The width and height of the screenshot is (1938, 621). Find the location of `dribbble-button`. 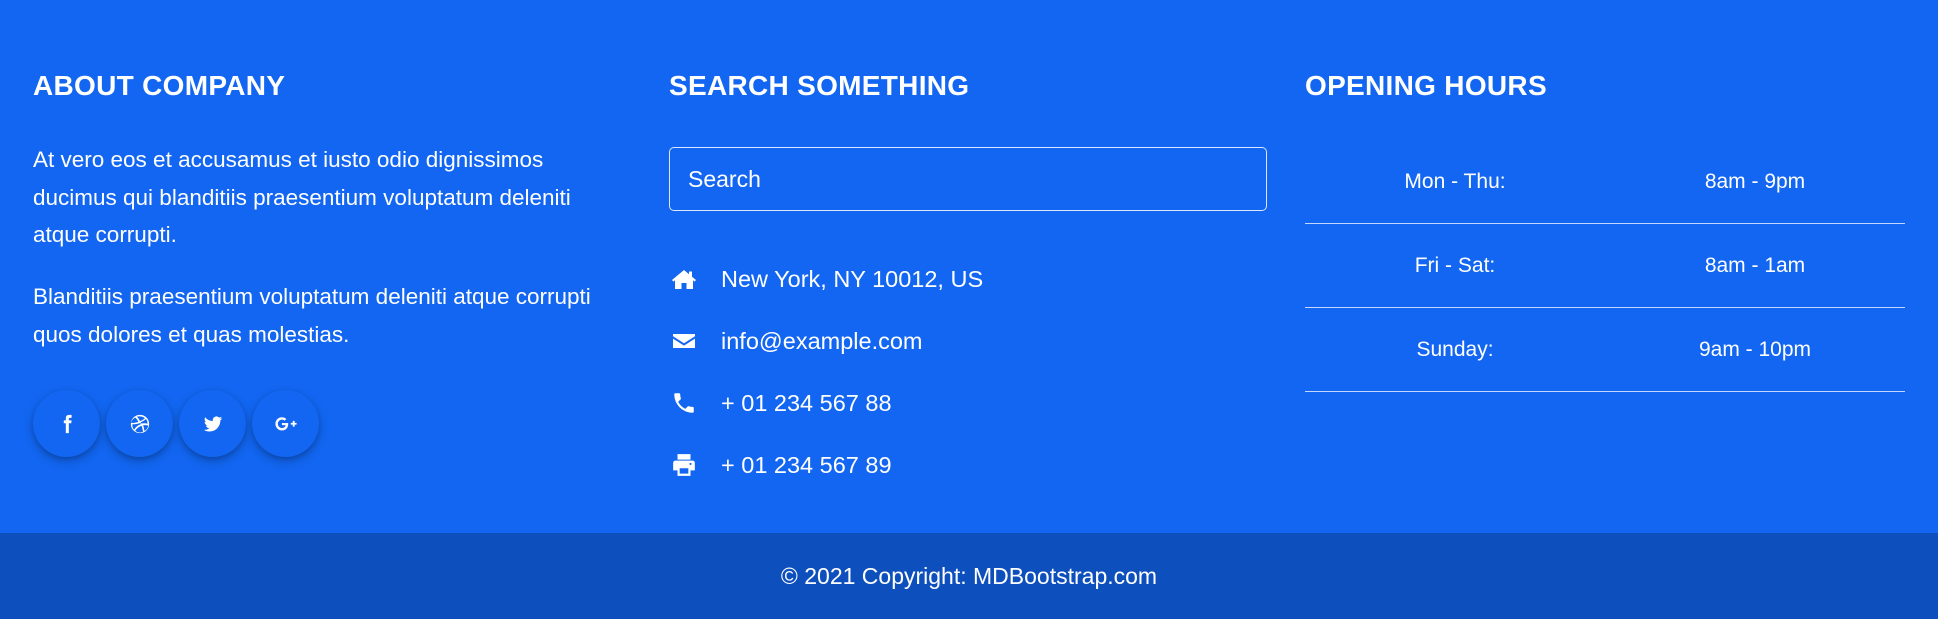

dribbble-button is located at coordinates (139, 423).